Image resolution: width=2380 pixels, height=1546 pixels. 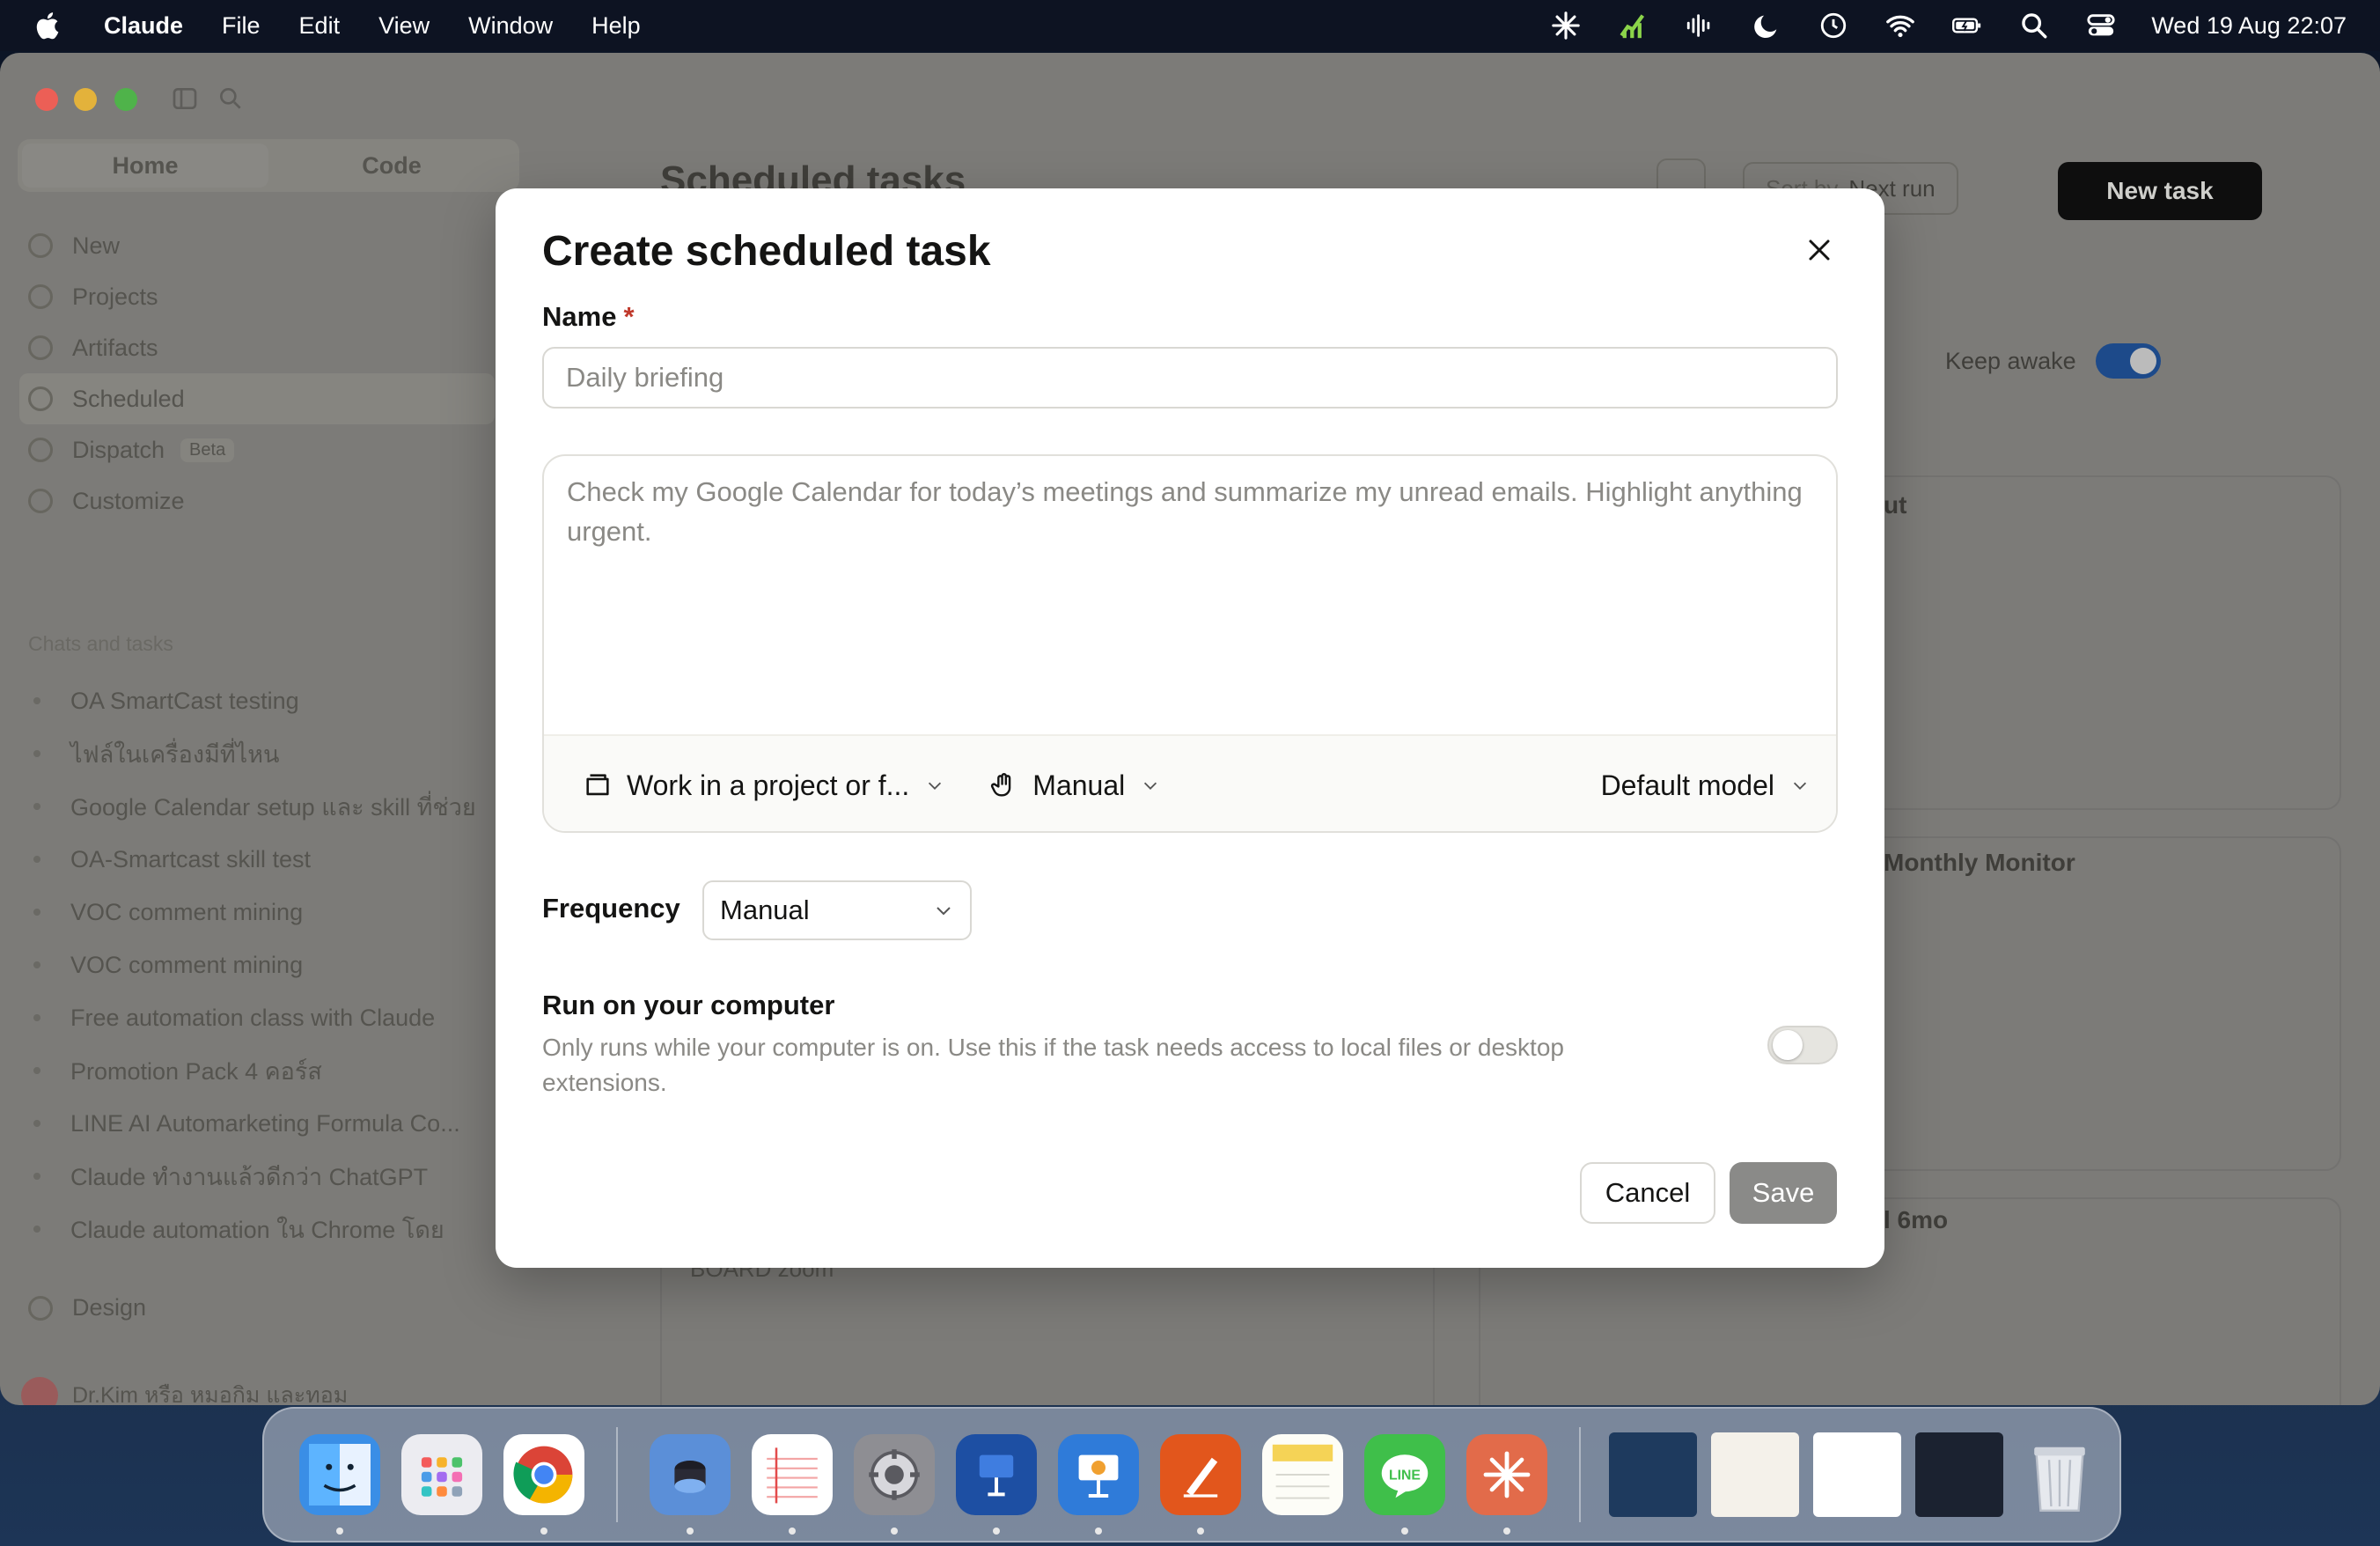 What do you see at coordinates (1967, 25) in the screenshot?
I see `battery-icon` at bounding box center [1967, 25].